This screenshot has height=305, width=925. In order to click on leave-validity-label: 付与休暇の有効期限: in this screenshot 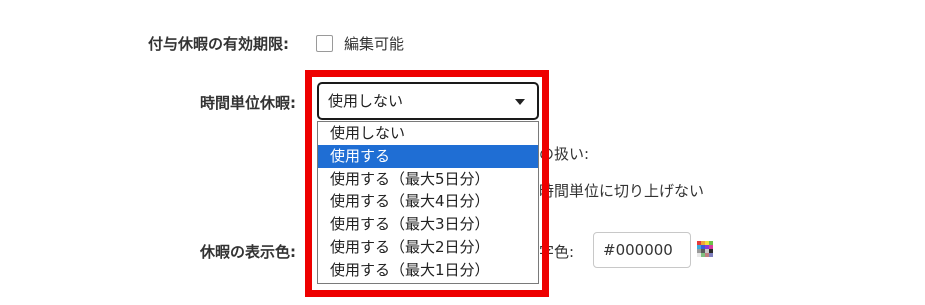, I will do `click(218, 44)`.